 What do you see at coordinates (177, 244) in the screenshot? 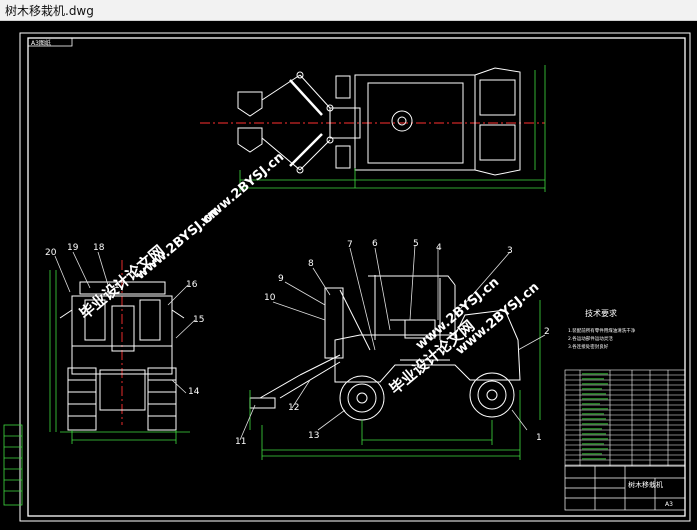
I see `watermark-text: www.2BYSJ.cn` at bounding box center [177, 244].